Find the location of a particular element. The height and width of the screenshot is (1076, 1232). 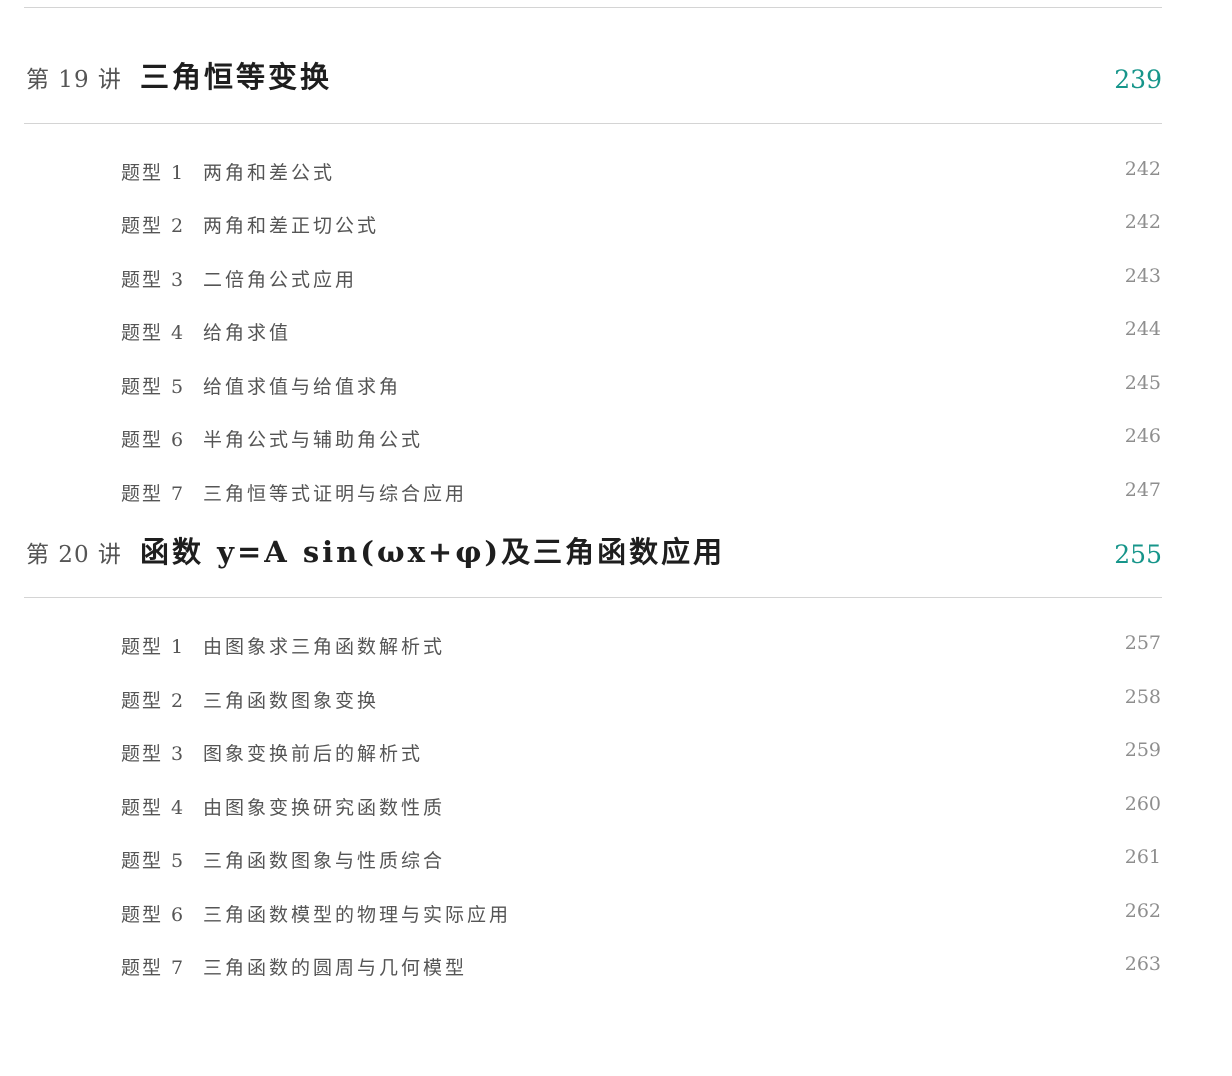

top-rule is located at coordinates (593, 7).